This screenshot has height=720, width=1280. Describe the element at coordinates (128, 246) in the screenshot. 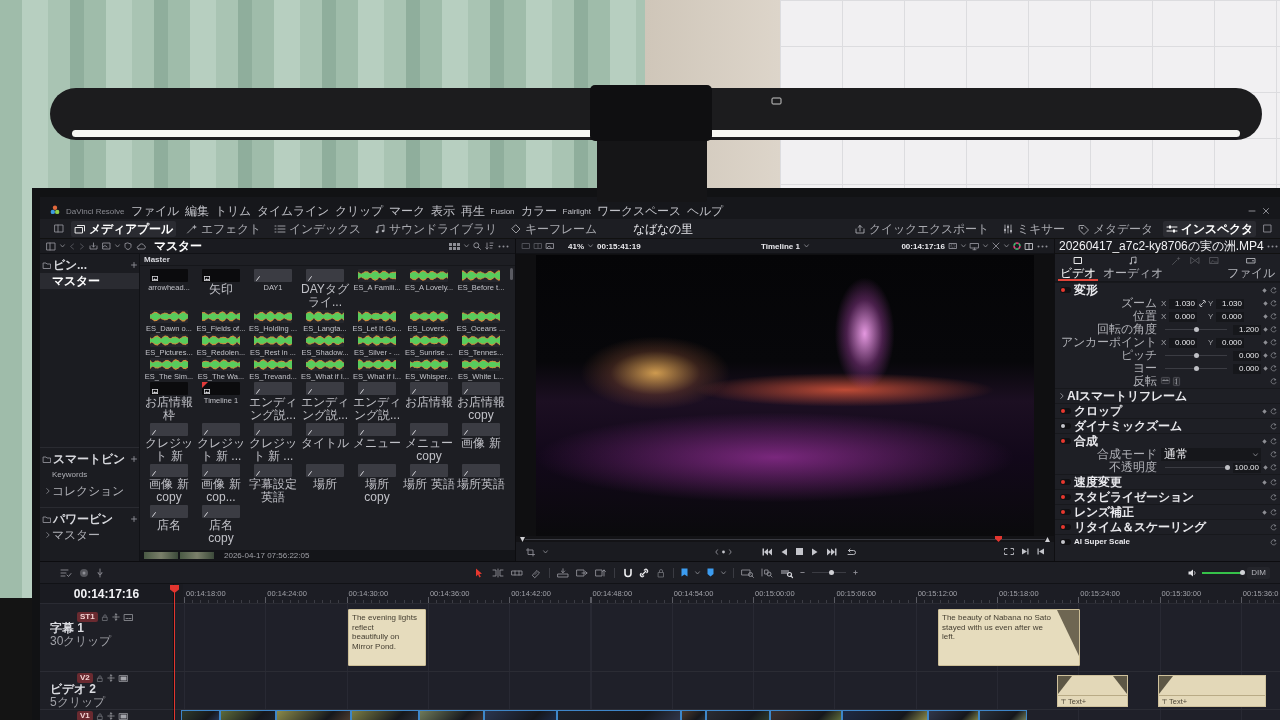

I see `shield-icon` at that location.